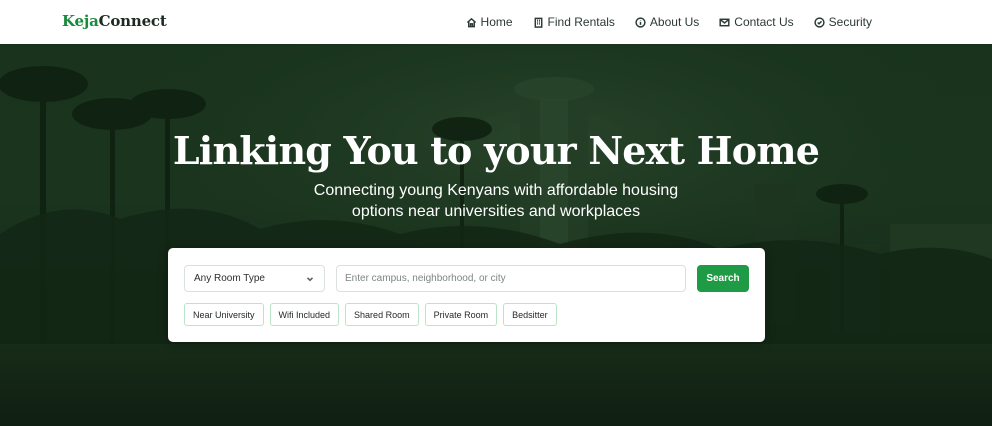  What do you see at coordinates (581, 22) in the screenshot?
I see `nav-find-rentals-label: Find Rentals` at bounding box center [581, 22].